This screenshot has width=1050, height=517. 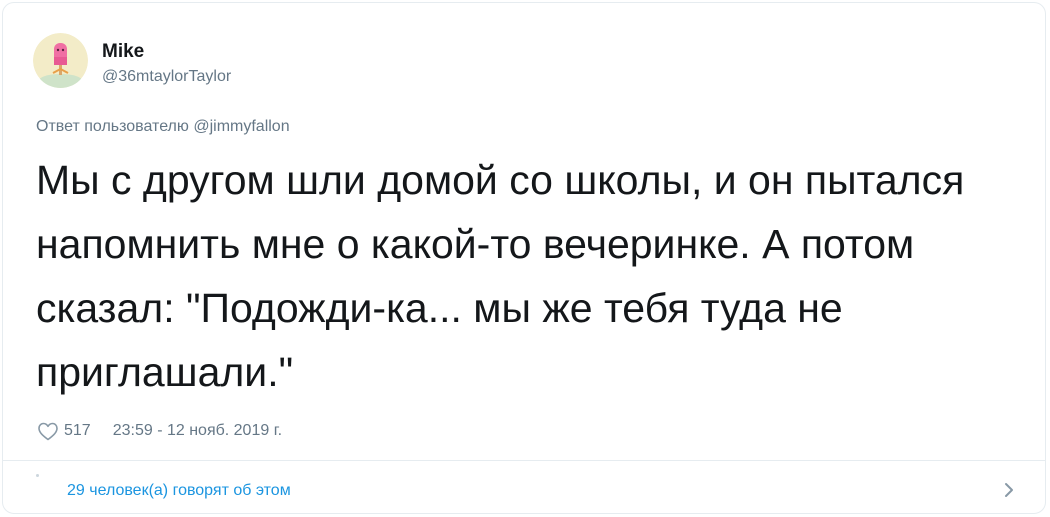 I want to click on reply-mention-link: @jimmyfallon, so click(x=241, y=126).